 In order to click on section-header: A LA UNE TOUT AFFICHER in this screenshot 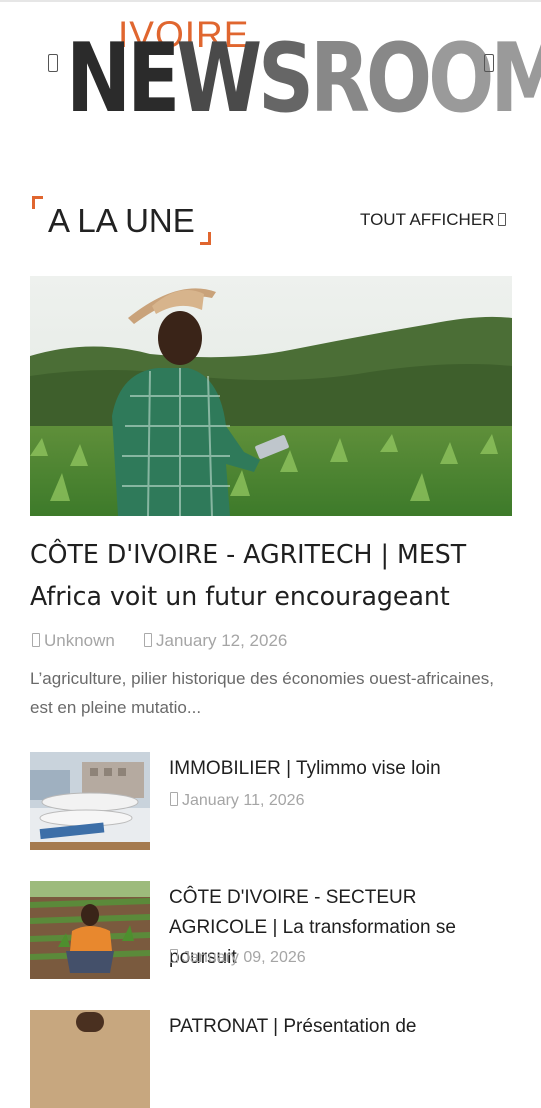, I will do `click(270, 220)`.